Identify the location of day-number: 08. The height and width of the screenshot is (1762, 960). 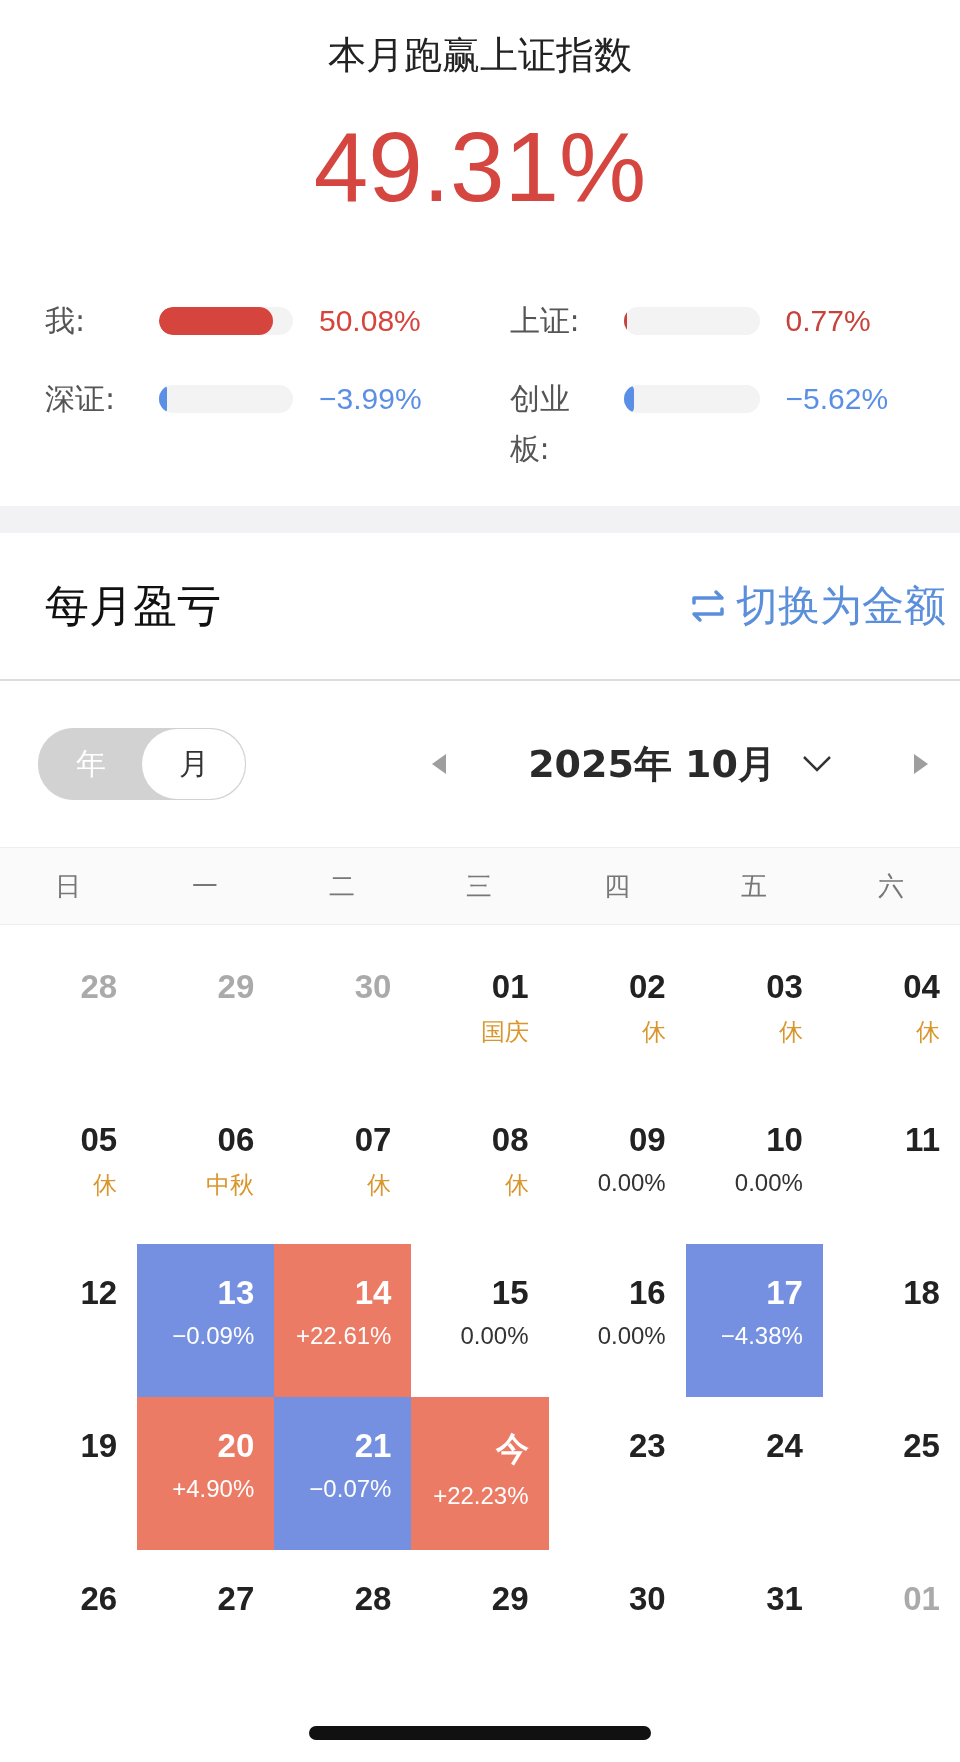
(510, 1140).